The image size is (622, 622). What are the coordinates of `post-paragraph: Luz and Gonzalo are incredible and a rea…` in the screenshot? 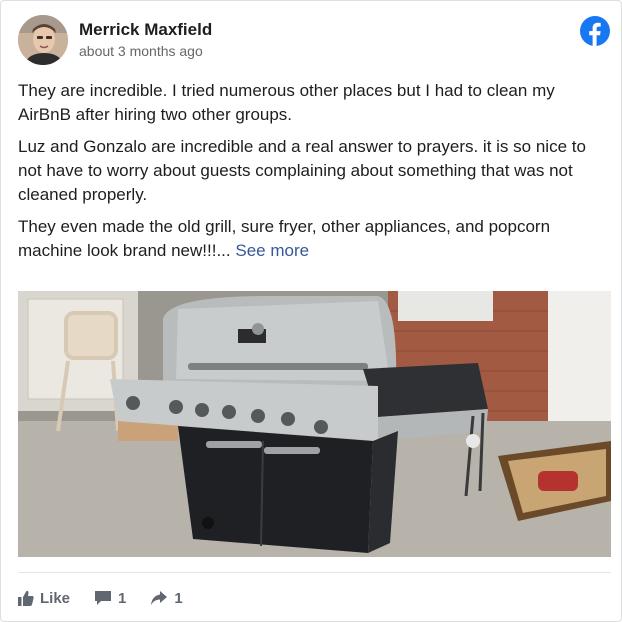 It's located at (302, 170).